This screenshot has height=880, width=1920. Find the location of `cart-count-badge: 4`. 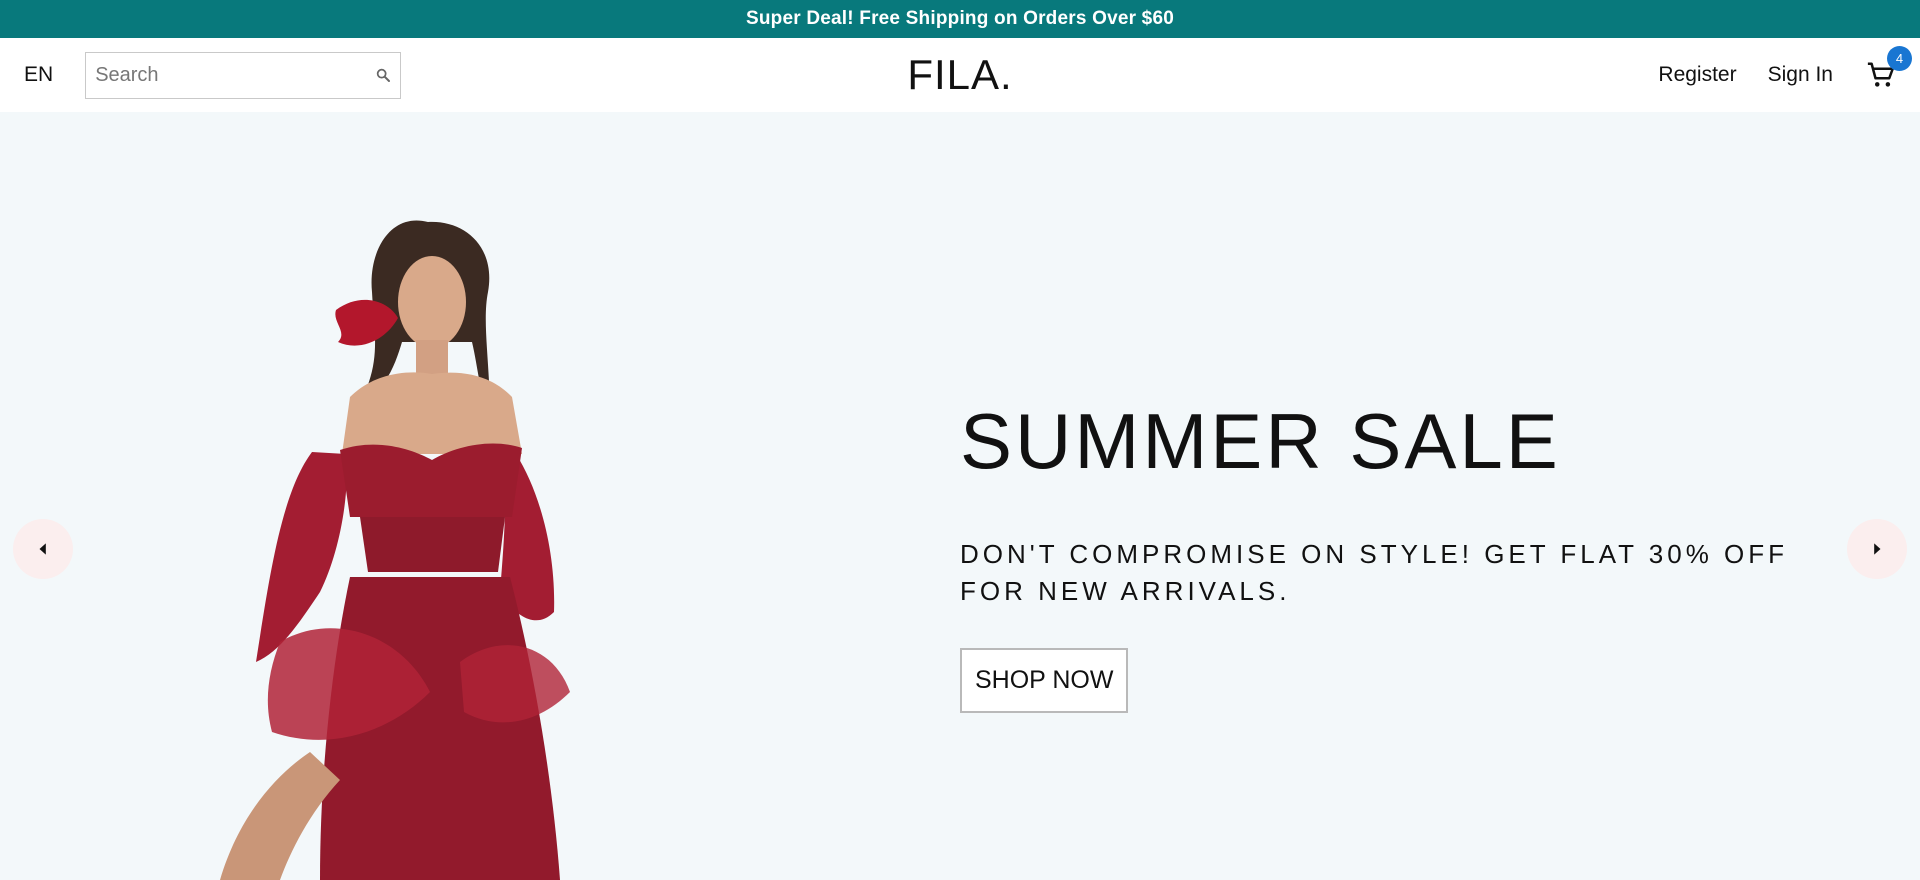

cart-count-badge: 4 is located at coordinates (1899, 58).